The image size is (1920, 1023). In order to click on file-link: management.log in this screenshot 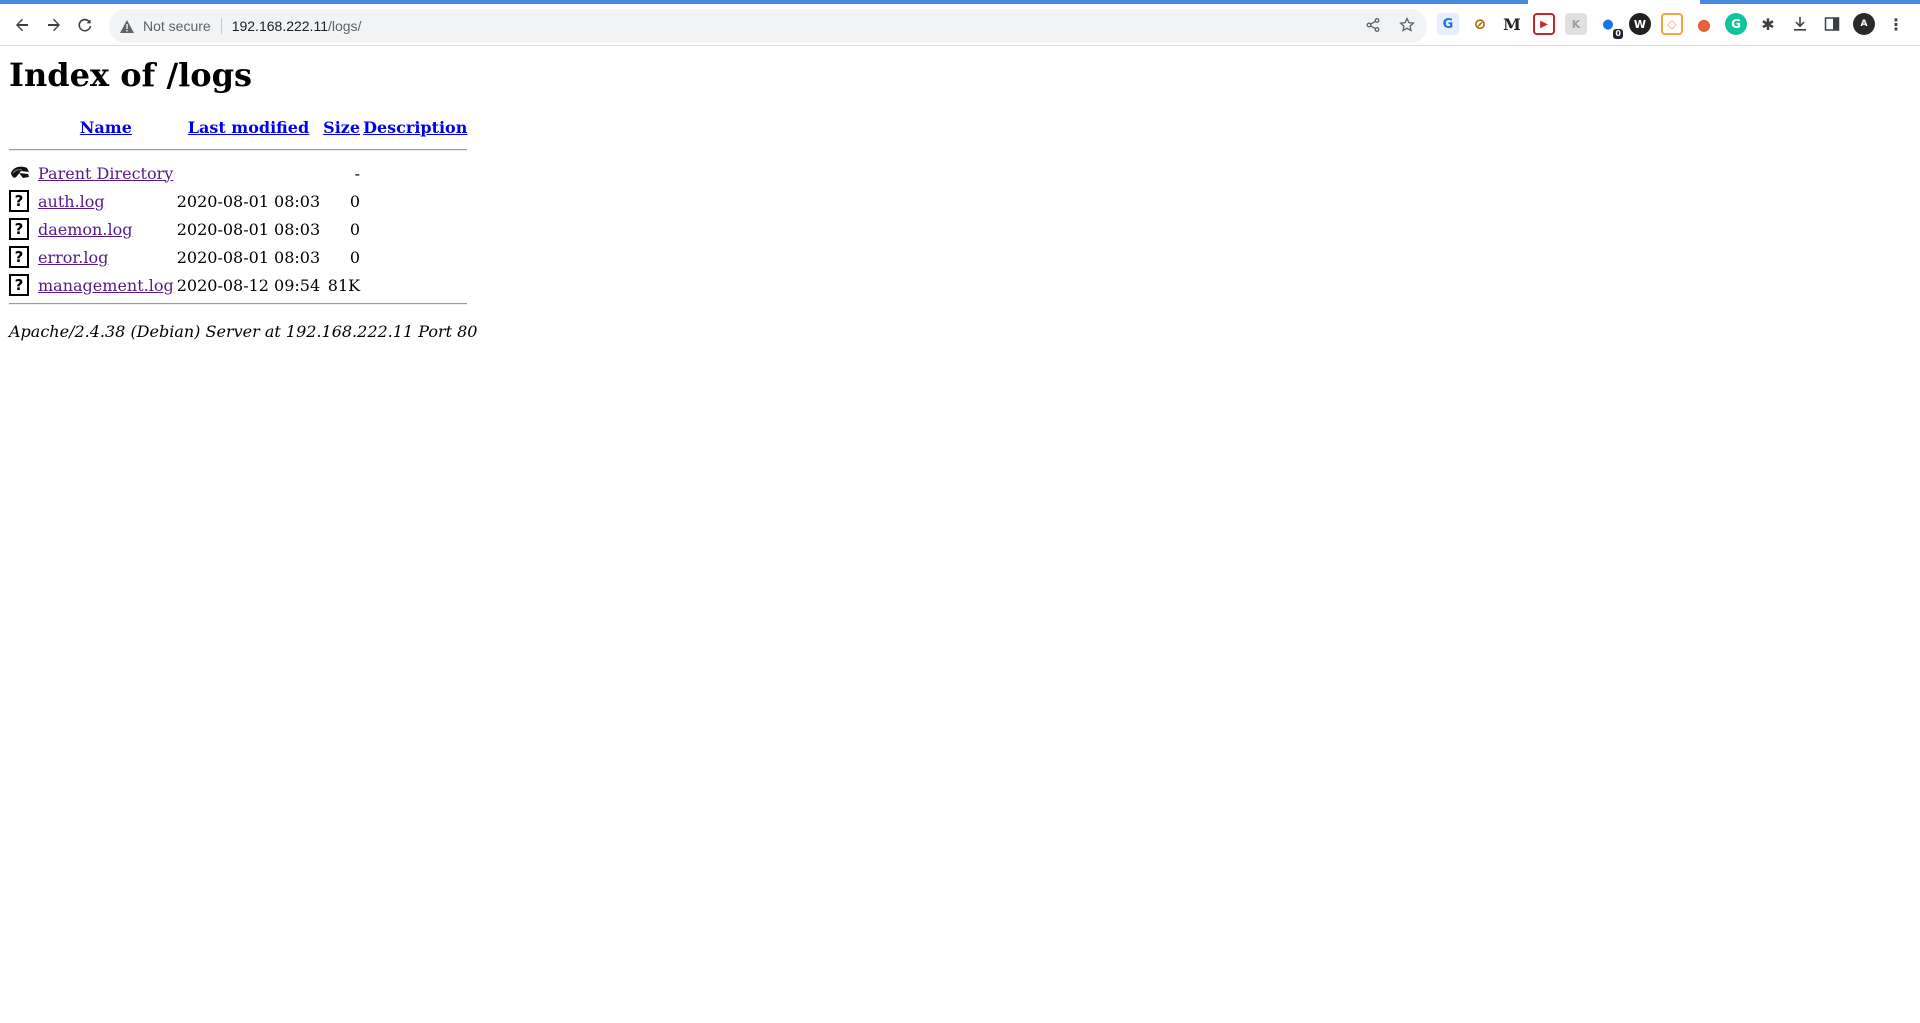, I will do `click(106, 285)`.